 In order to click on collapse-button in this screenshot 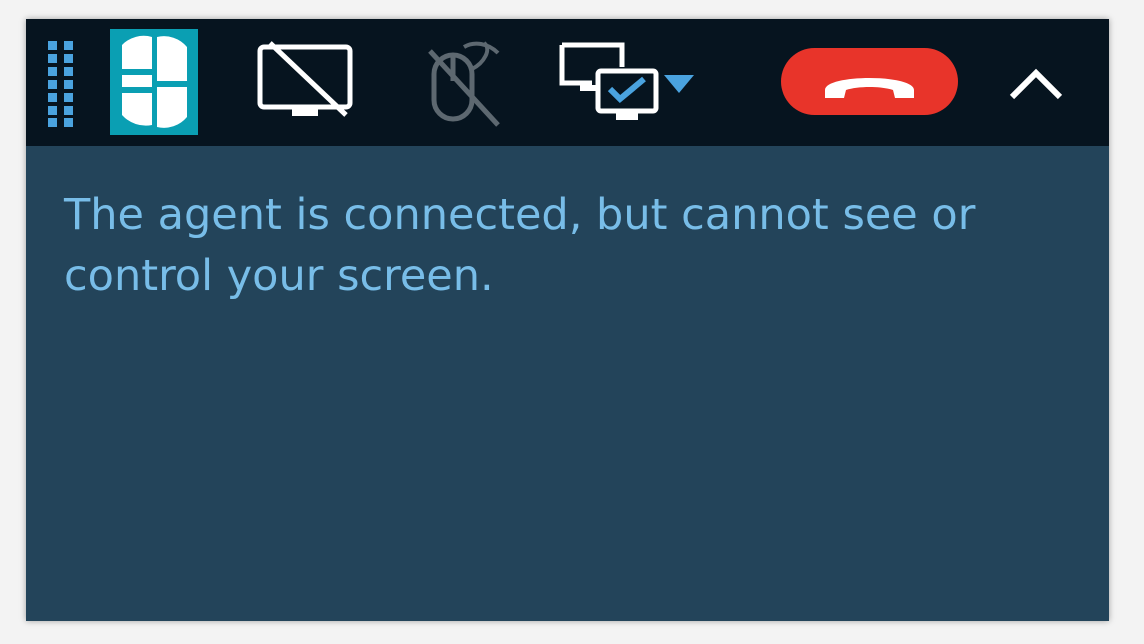, I will do `click(1036, 83)`.